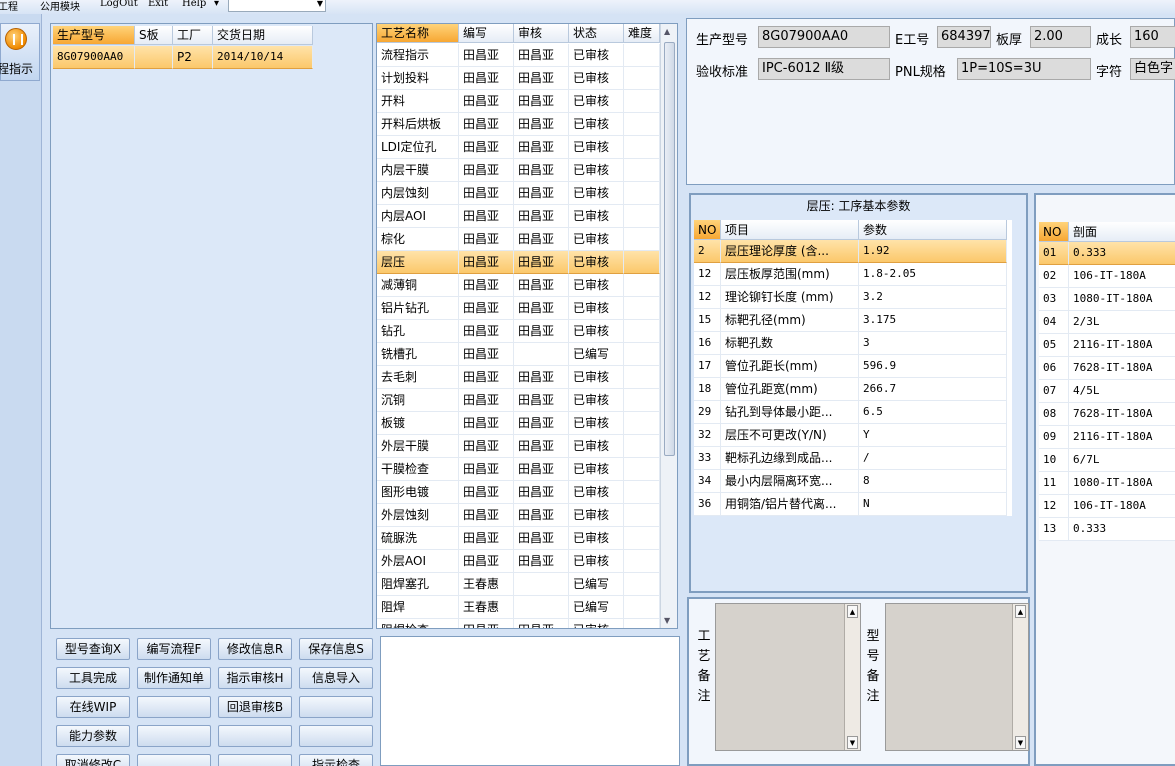 The image size is (1175, 766). What do you see at coordinates (541, 33) in the screenshot?
I see `column-header: 审核` at bounding box center [541, 33].